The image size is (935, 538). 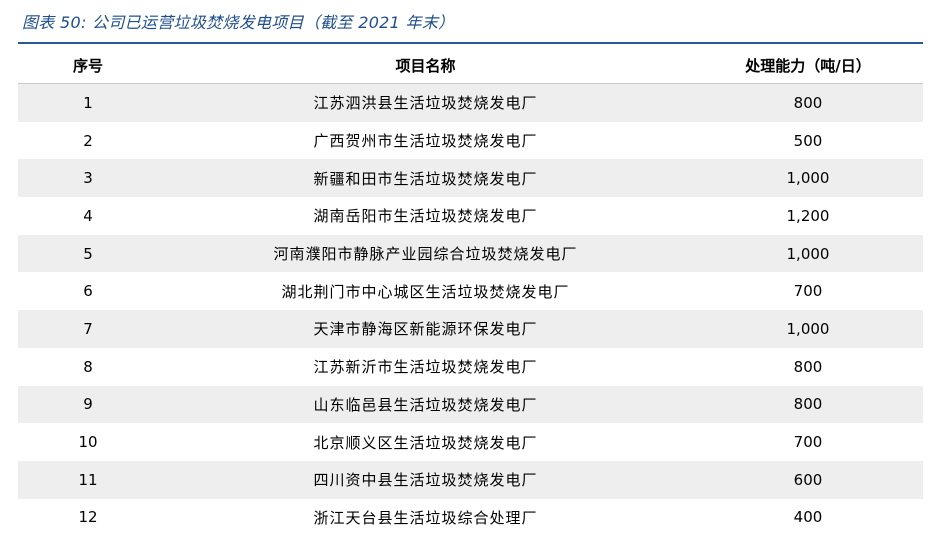 What do you see at coordinates (425, 216) in the screenshot?
I see `row-project-name: 湖南岳阳市生活垃圾焚烧发电厂` at bounding box center [425, 216].